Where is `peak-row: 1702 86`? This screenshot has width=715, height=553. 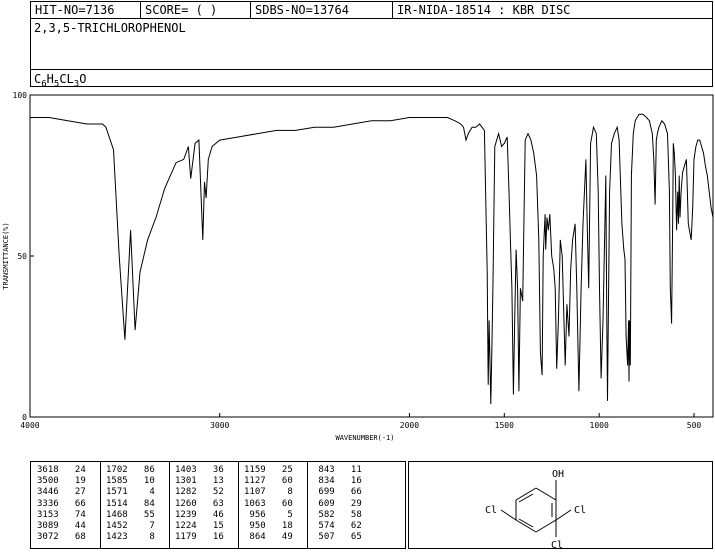 peak-row: 1702 86 is located at coordinates (130, 470).